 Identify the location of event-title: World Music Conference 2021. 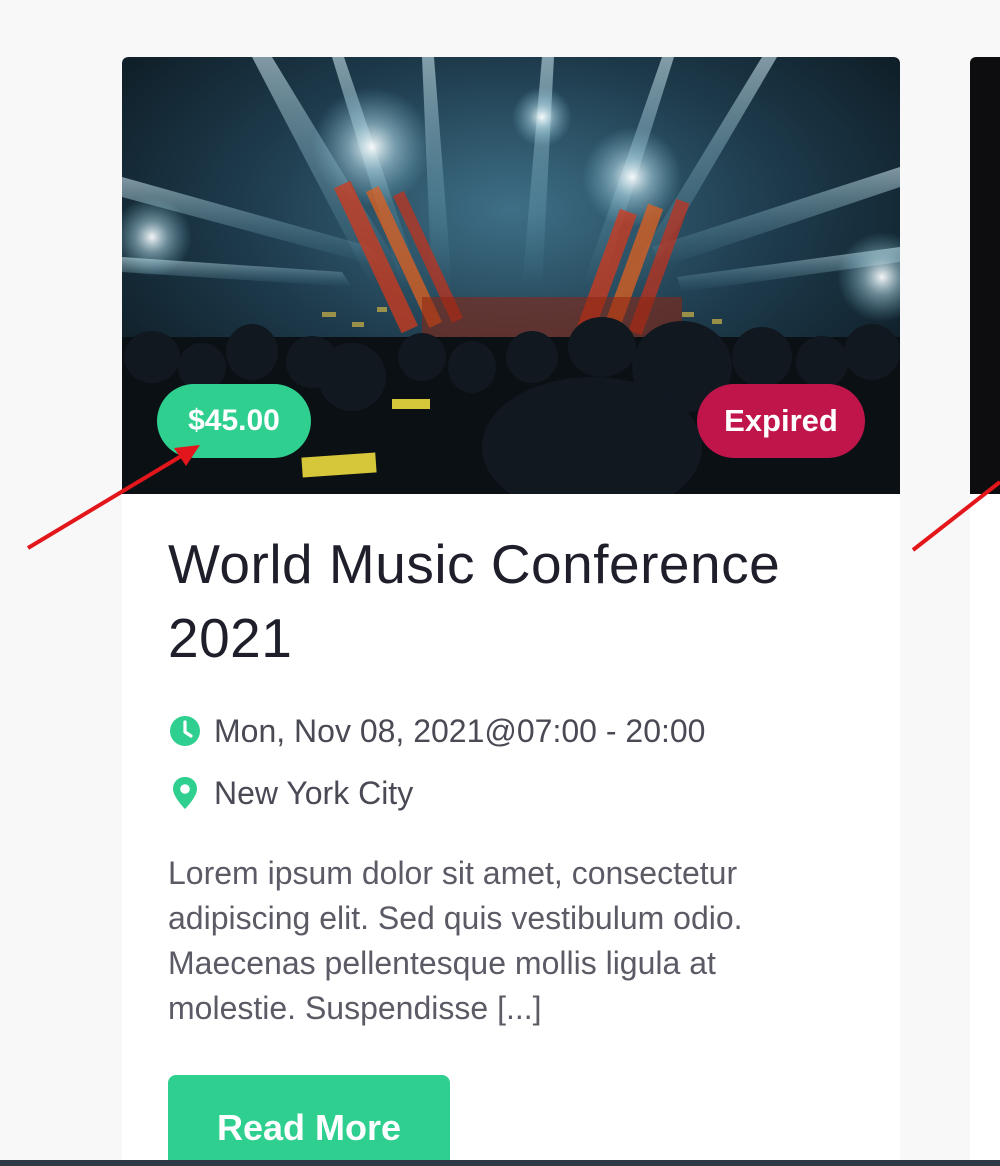
(518, 601).